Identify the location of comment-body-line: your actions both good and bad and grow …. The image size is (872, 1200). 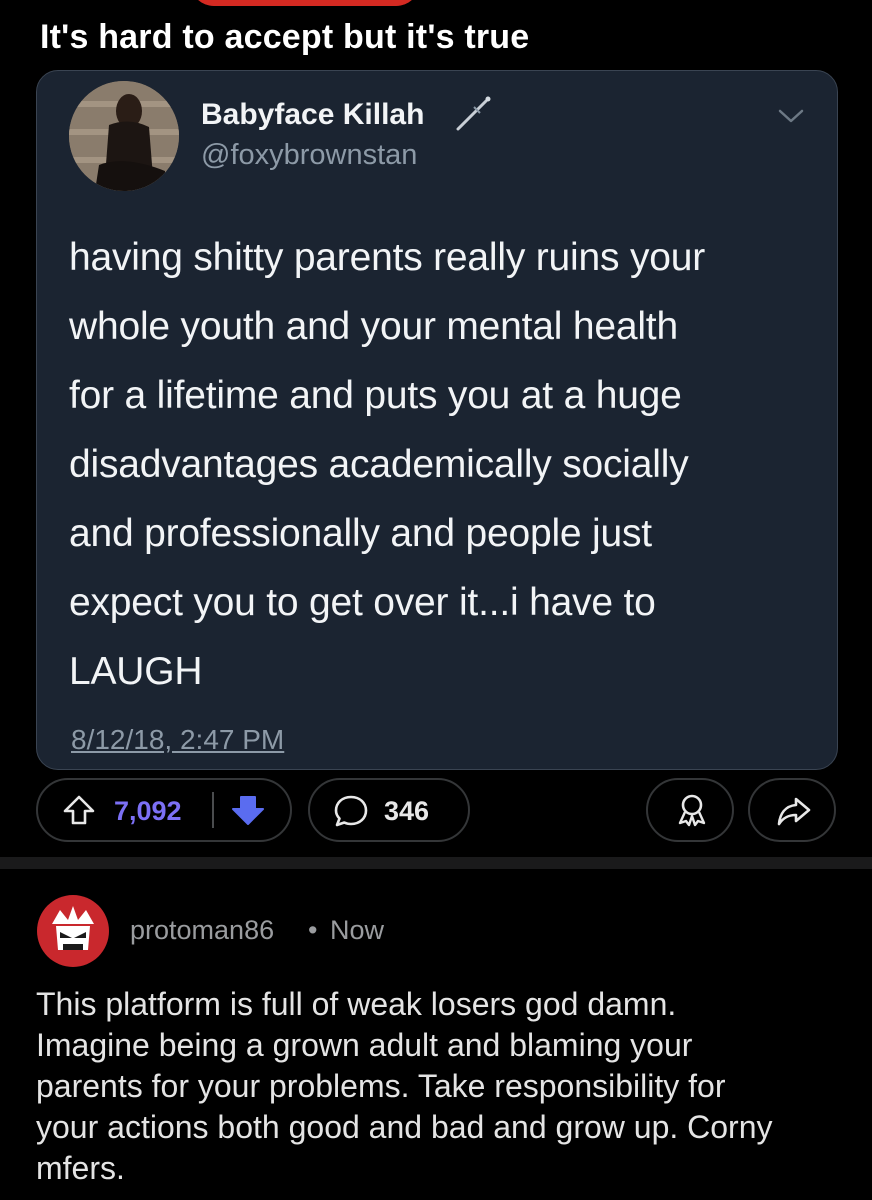
(404, 1127).